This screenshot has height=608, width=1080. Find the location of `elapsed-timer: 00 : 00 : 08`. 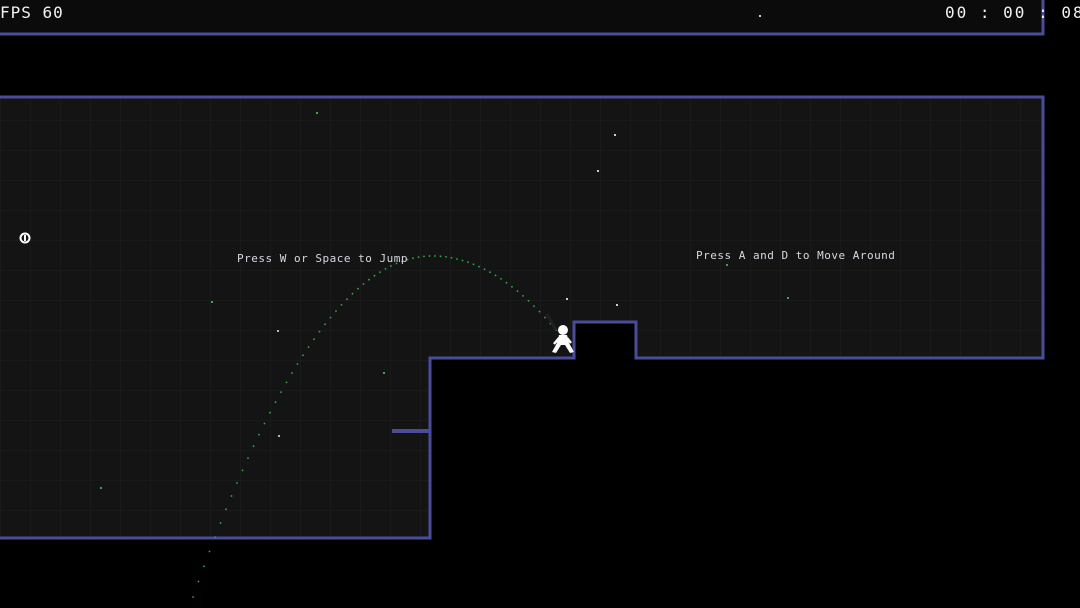

elapsed-timer: 00 : 00 : 08 is located at coordinates (1012, 12).